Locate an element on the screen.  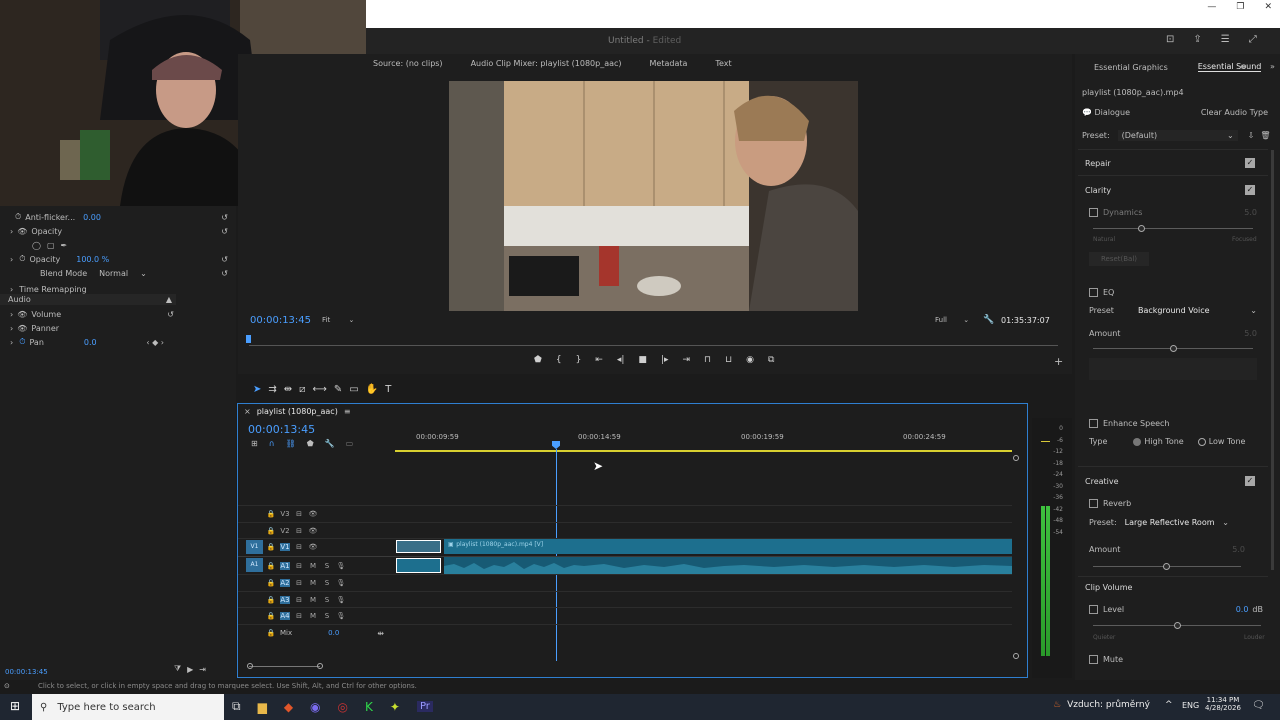
save-preset-icon: ⇩ is located at coordinates (1251, 135).